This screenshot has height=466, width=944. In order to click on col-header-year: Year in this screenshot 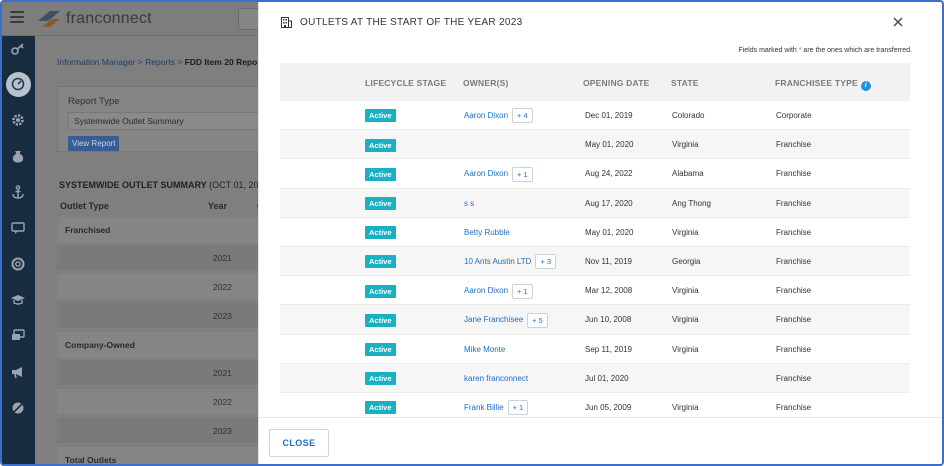, I will do `click(218, 206)`.